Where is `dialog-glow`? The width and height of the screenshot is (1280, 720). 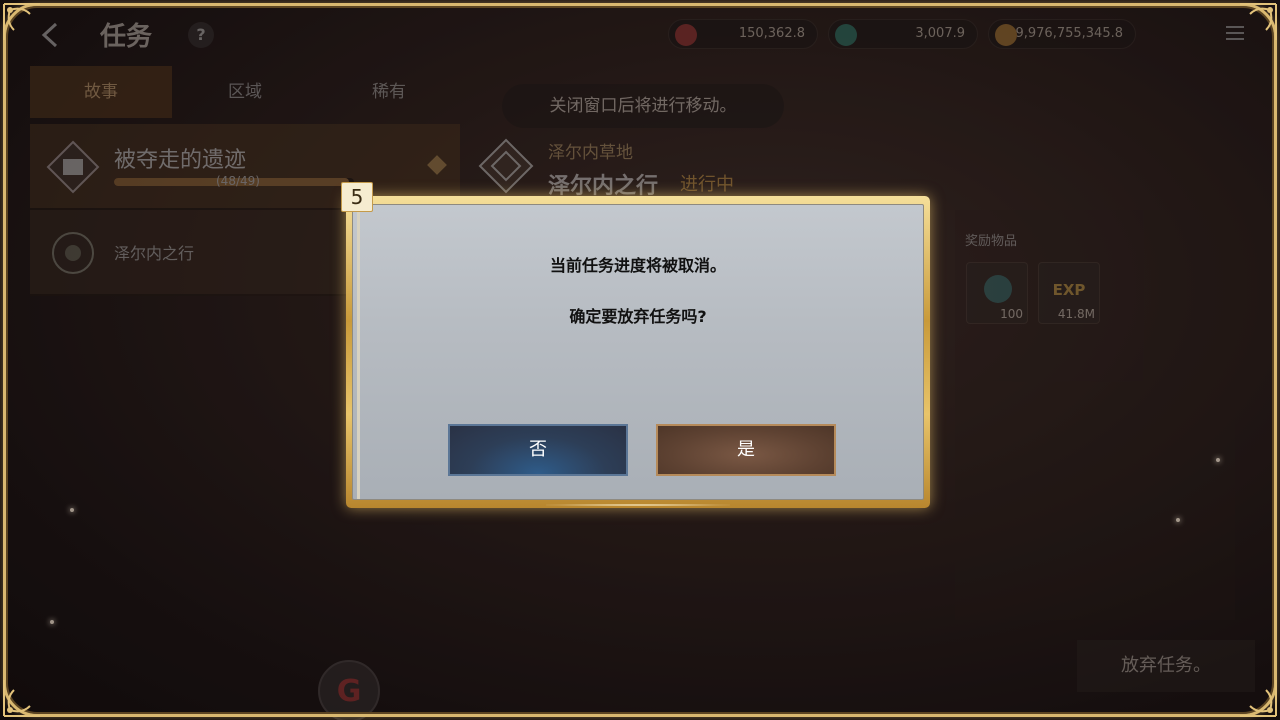
dialog-glow is located at coordinates (638, 505).